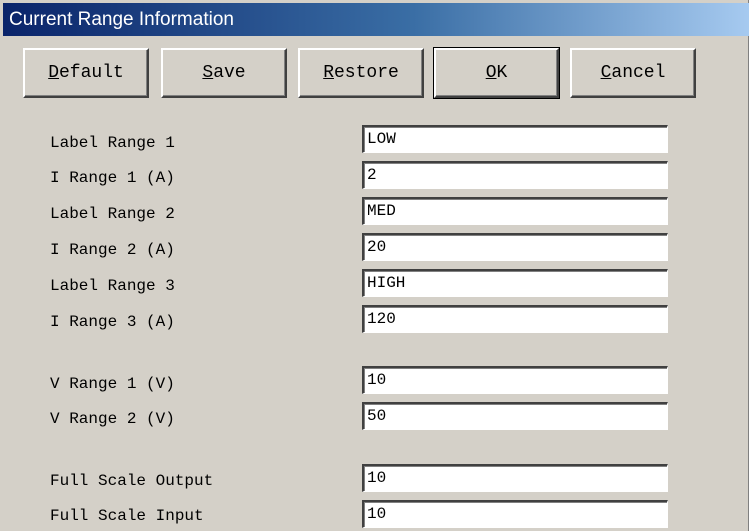 This screenshot has width=749, height=531. What do you see at coordinates (515, 319) in the screenshot?
I see `i-range-3-field: 120` at bounding box center [515, 319].